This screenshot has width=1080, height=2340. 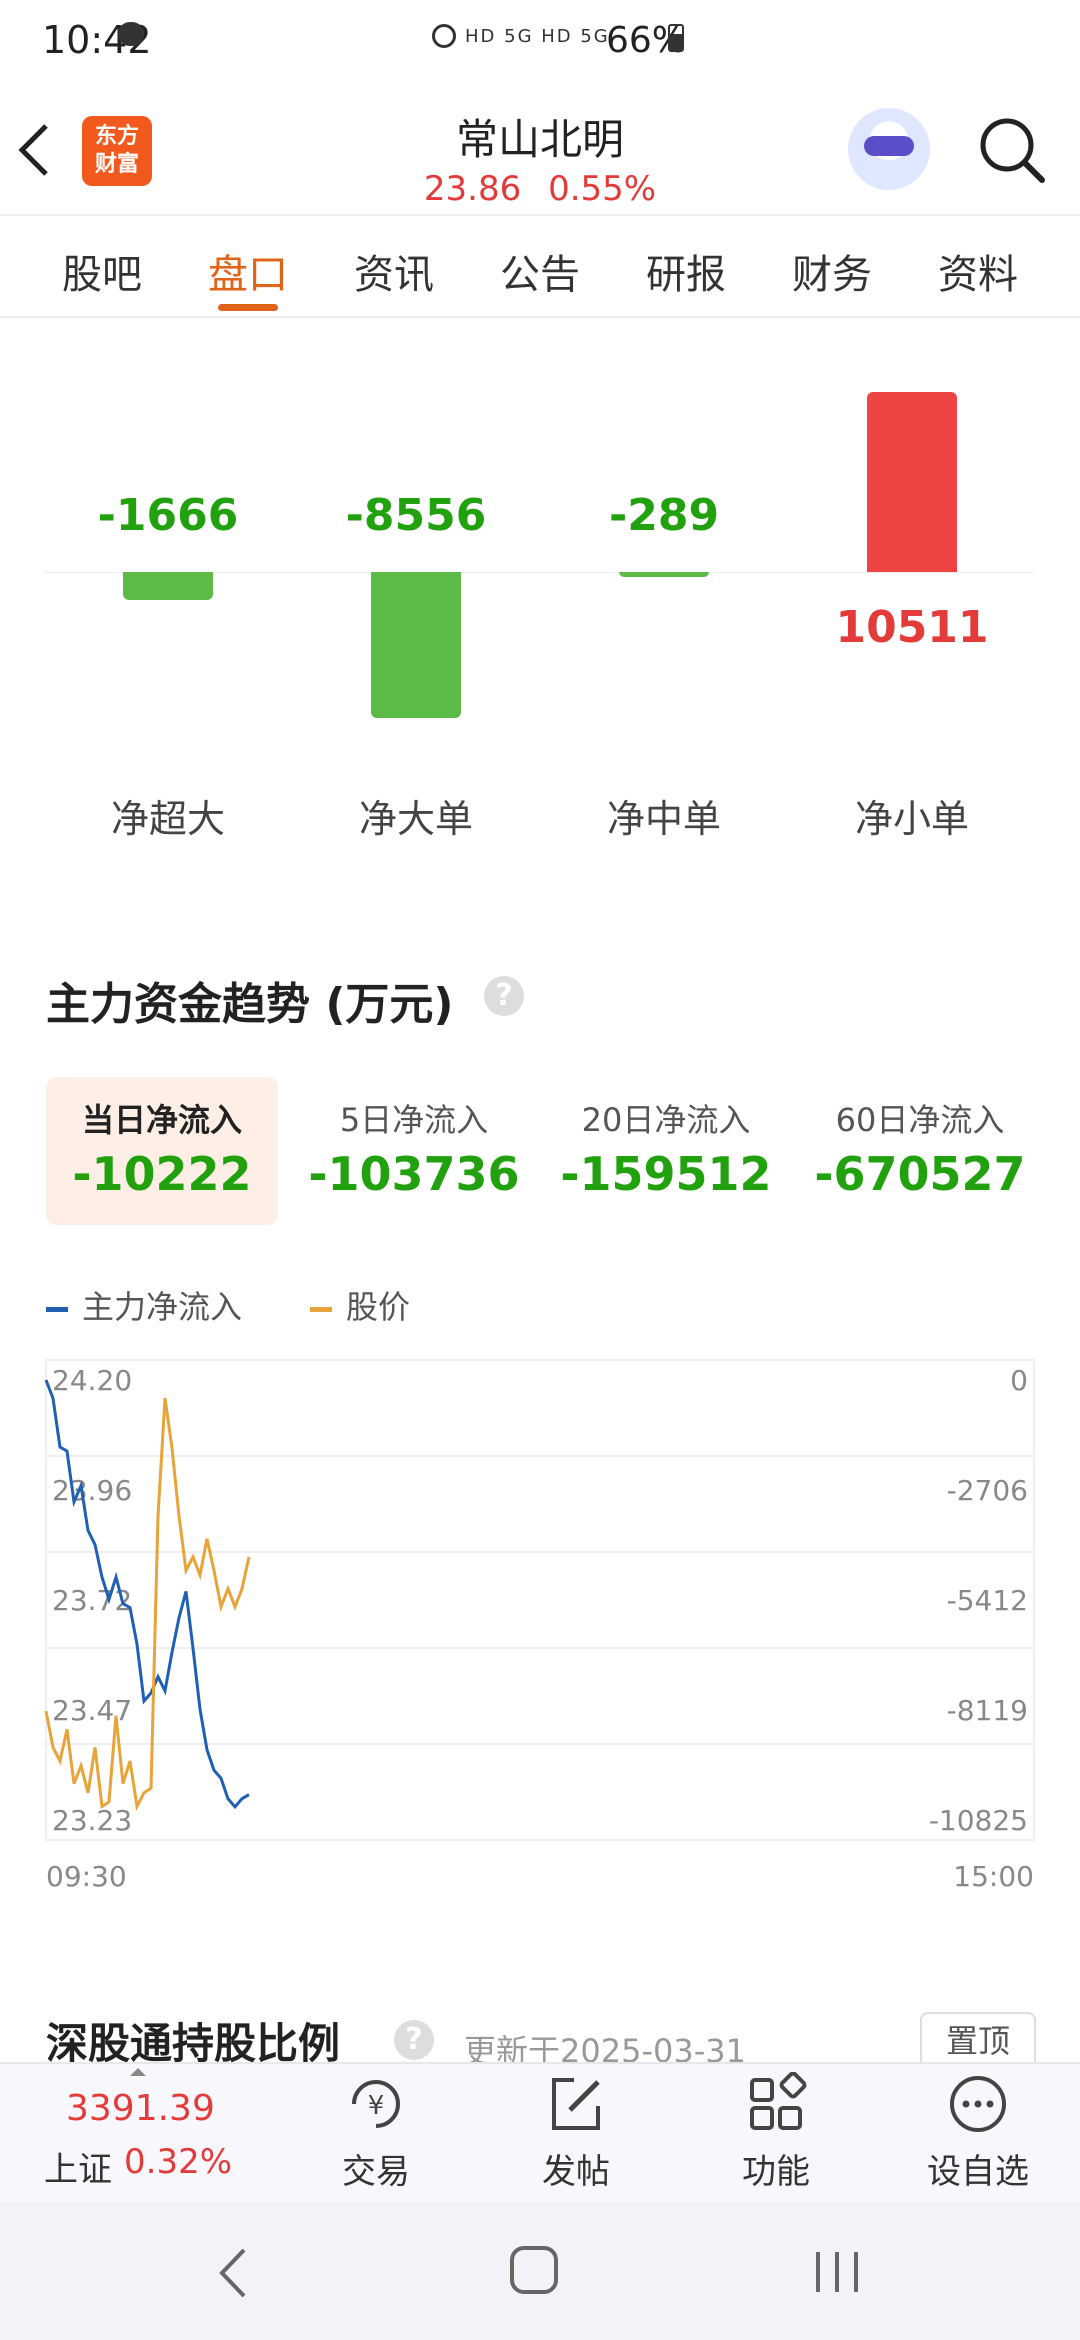 I want to click on flow-value: 10511, so click(x=912, y=627).